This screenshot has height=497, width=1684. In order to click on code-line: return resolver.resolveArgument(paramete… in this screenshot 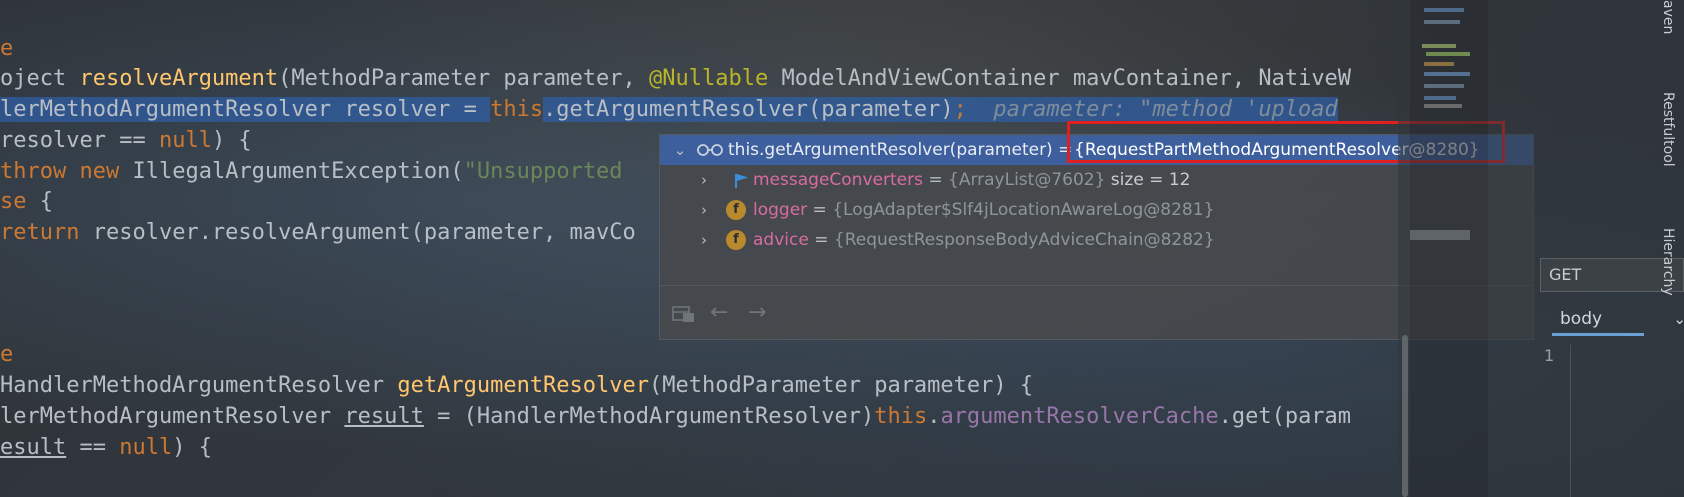, I will do `click(318, 232)`.